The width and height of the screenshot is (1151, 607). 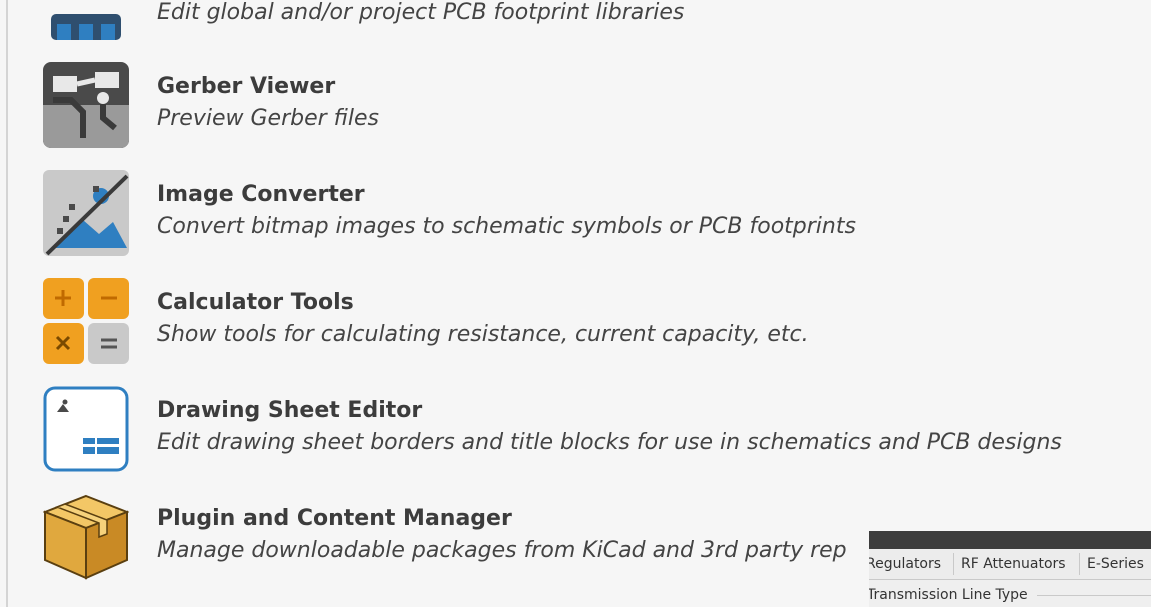 What do you see at coordinates (1115, 564) in the screenshot?
I see `tab-e-series: E-Series` at bounding box center [1115, 564].